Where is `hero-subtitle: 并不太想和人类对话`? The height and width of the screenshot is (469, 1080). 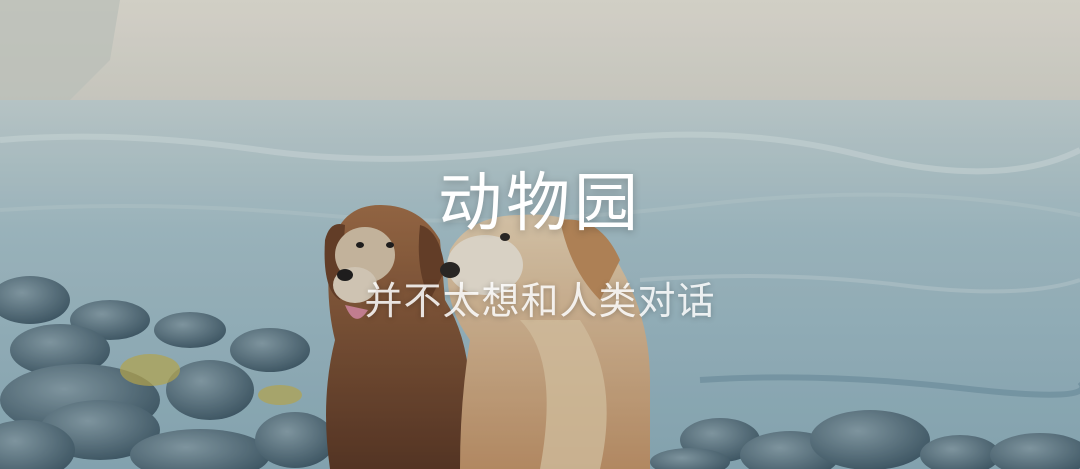
hero-subtitle: 并不太想和人类对话 is located at coordinates (540, 301).